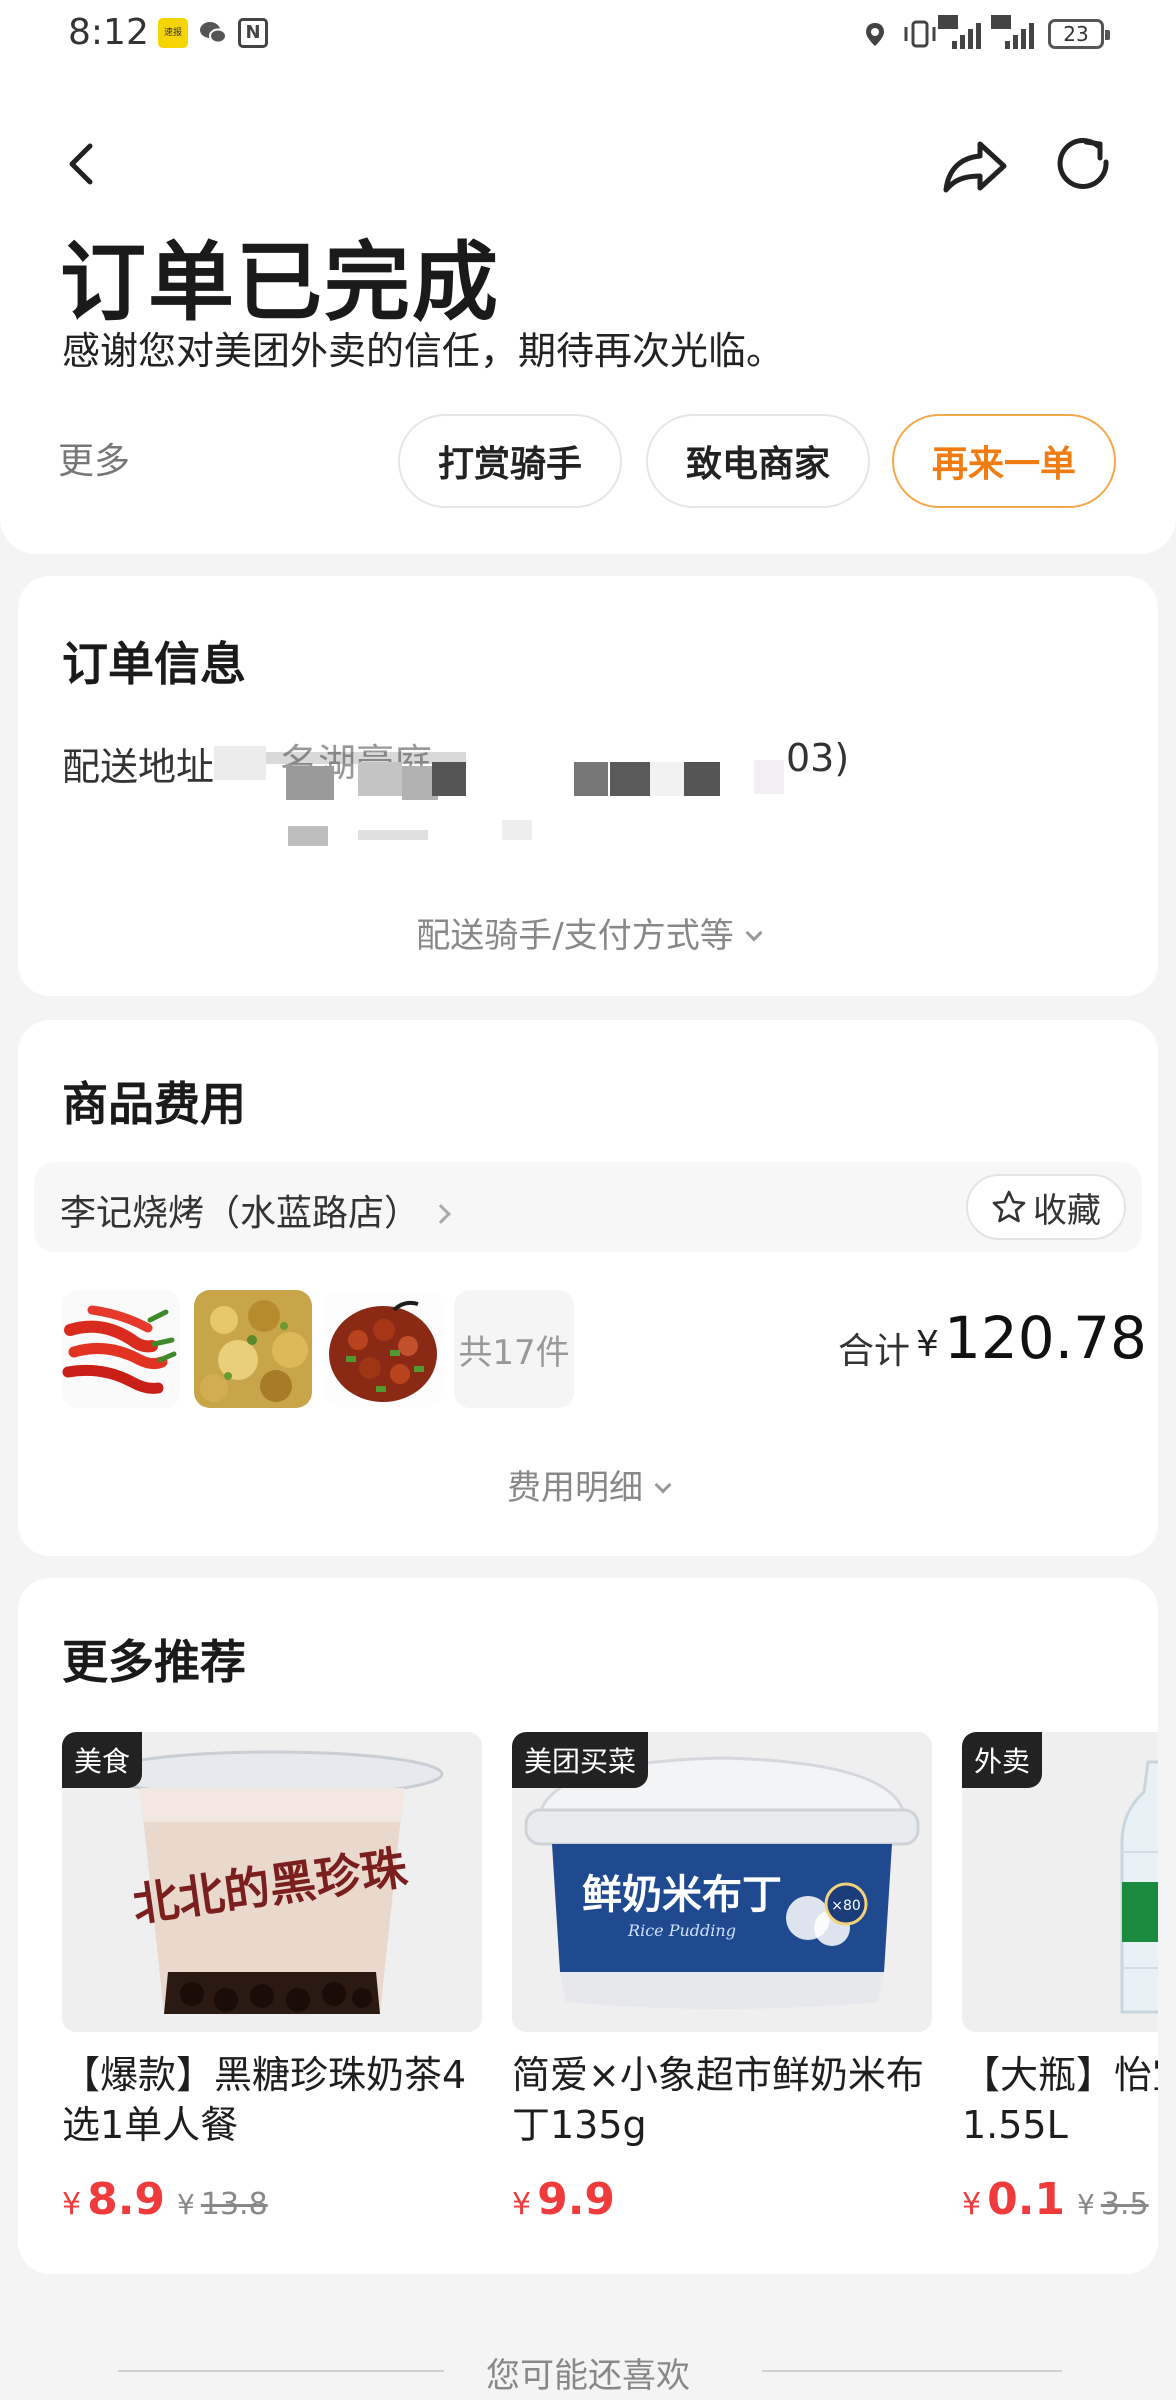 The height and width of the screenshot is (2400, 1176). I want to click on news-app-icon: 速报, so click(173, 33).